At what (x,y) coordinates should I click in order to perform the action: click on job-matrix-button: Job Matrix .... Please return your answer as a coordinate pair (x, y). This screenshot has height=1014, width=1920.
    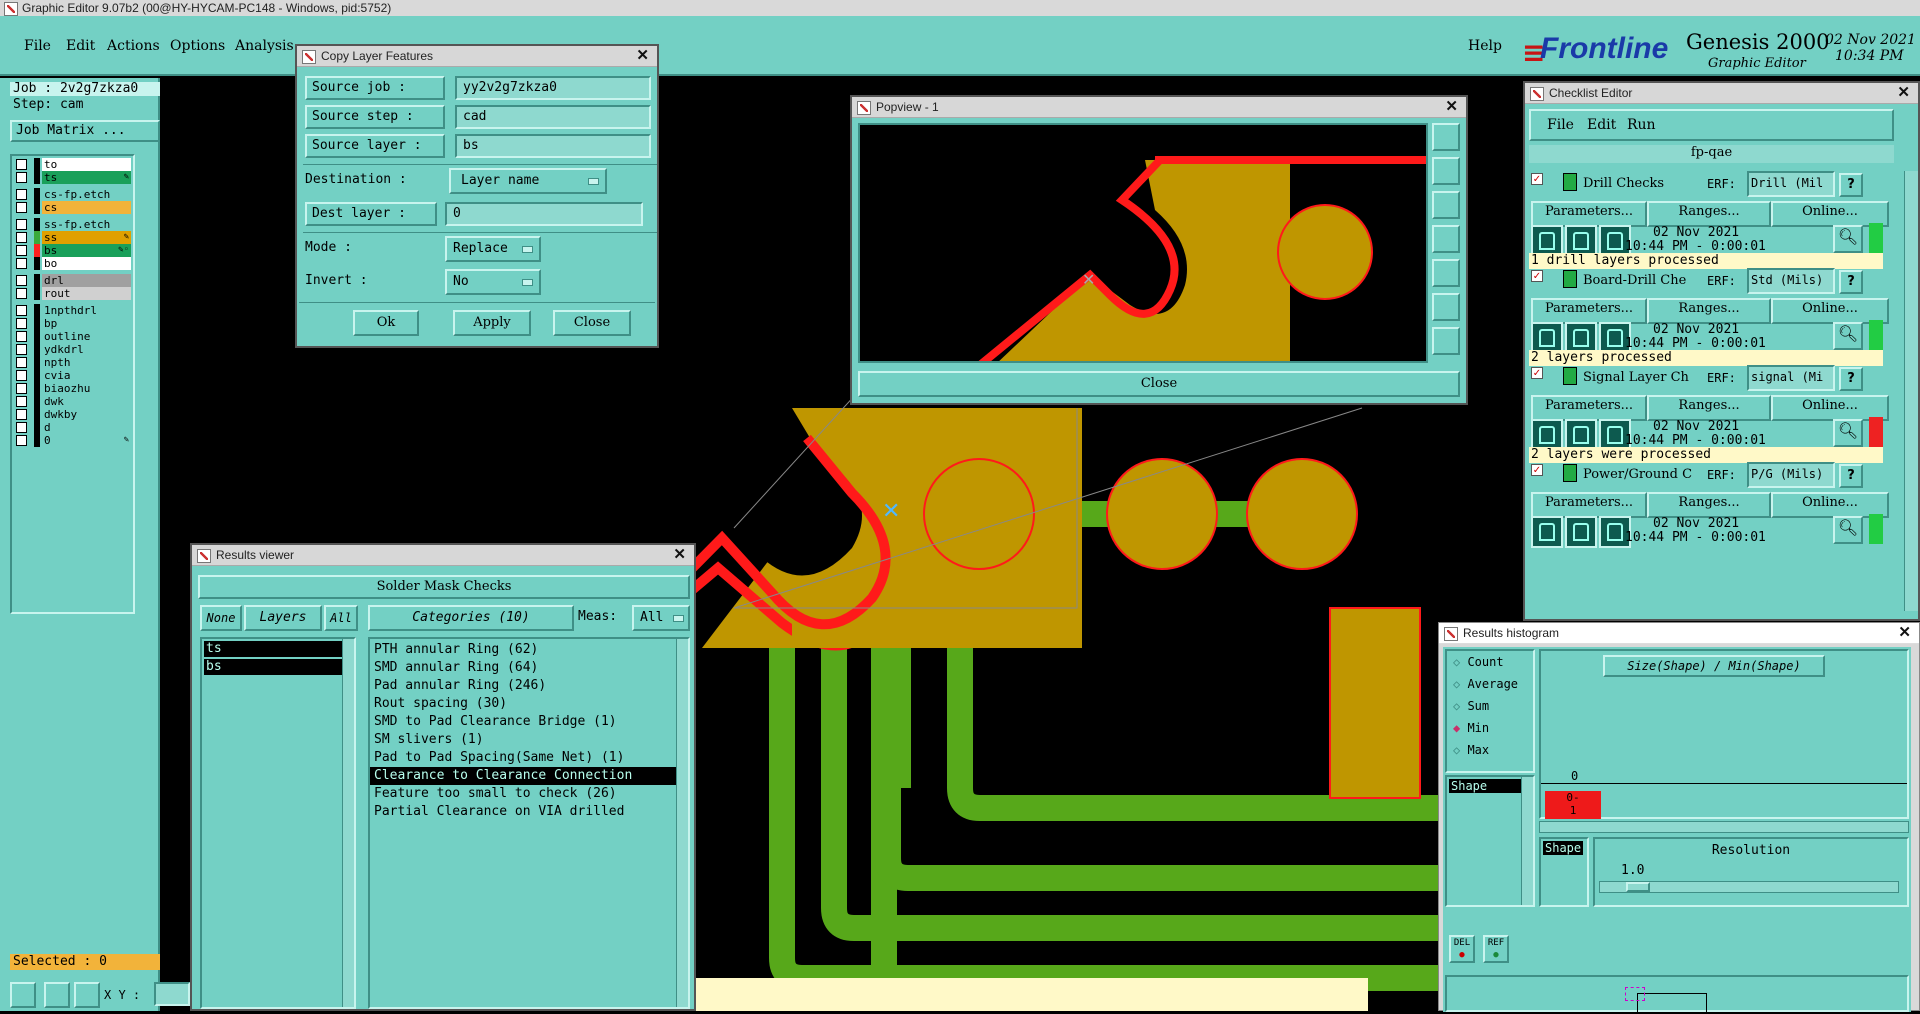
    Looking at the image, I should click on (85, 131).